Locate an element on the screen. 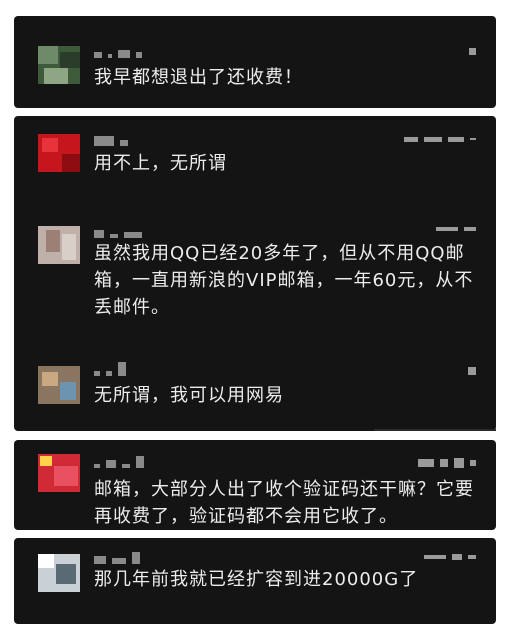 This screenshot has width=529, height=627. comment-card-3: 邮箱，大部分人出了收个验证码还干嘛？它要再收费了，验证码都不会用它收了。 is located at coordinates (255, 485).